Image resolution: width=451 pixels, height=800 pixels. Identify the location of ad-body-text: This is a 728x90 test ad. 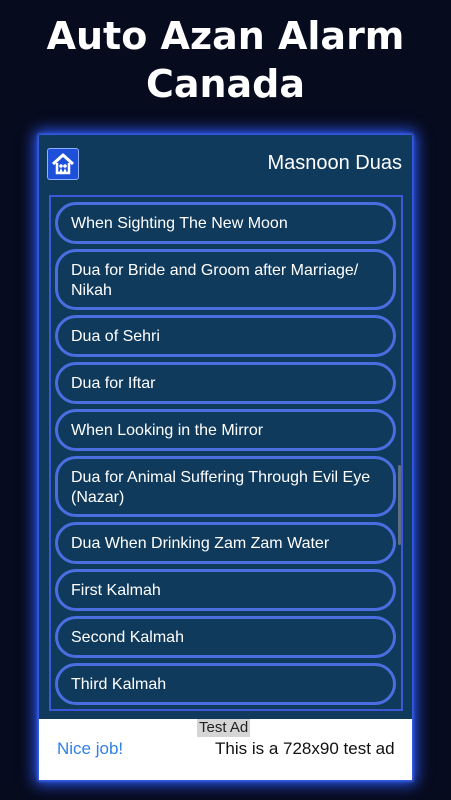
(305, 749).